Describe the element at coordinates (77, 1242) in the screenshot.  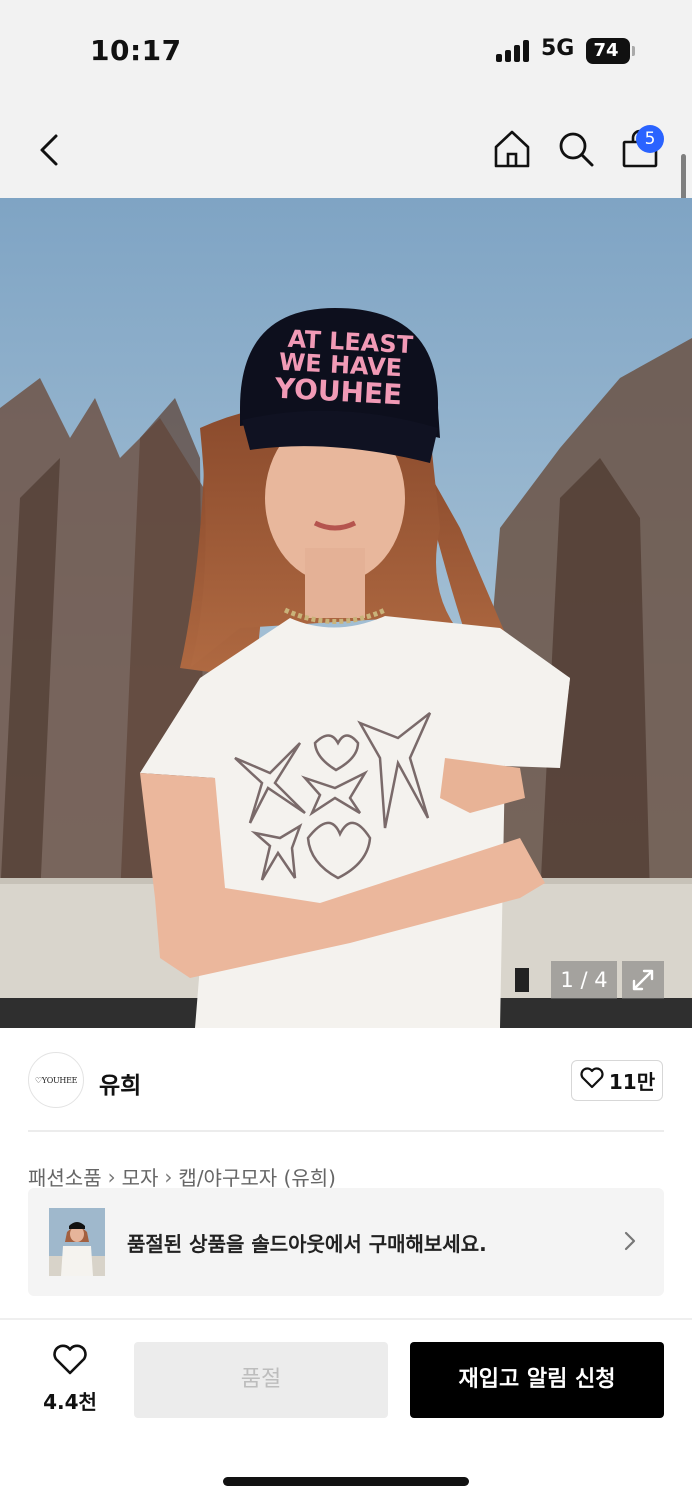
I see `banner-thumbnail` at that location.